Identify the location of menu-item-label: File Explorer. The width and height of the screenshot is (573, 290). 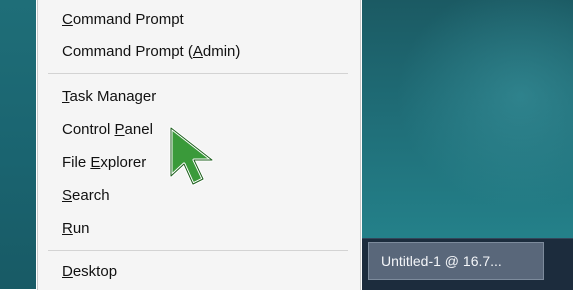
(104, 162).